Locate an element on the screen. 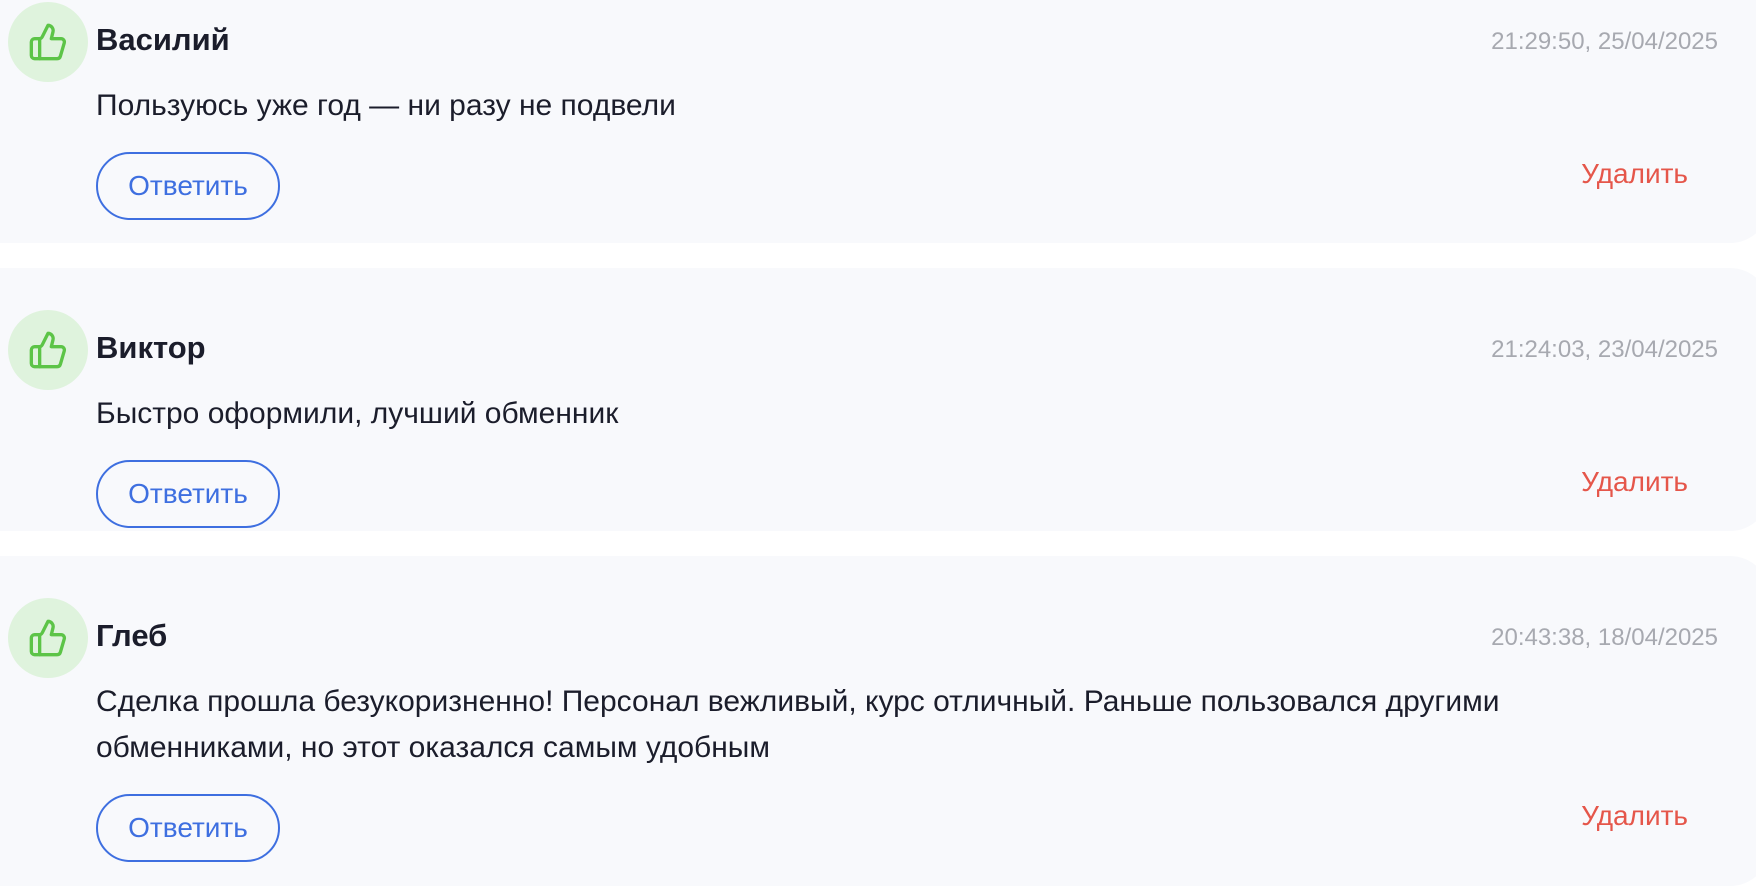  review-text: Быстро оформили, лучший обменник is located at coordinates (357, 413).